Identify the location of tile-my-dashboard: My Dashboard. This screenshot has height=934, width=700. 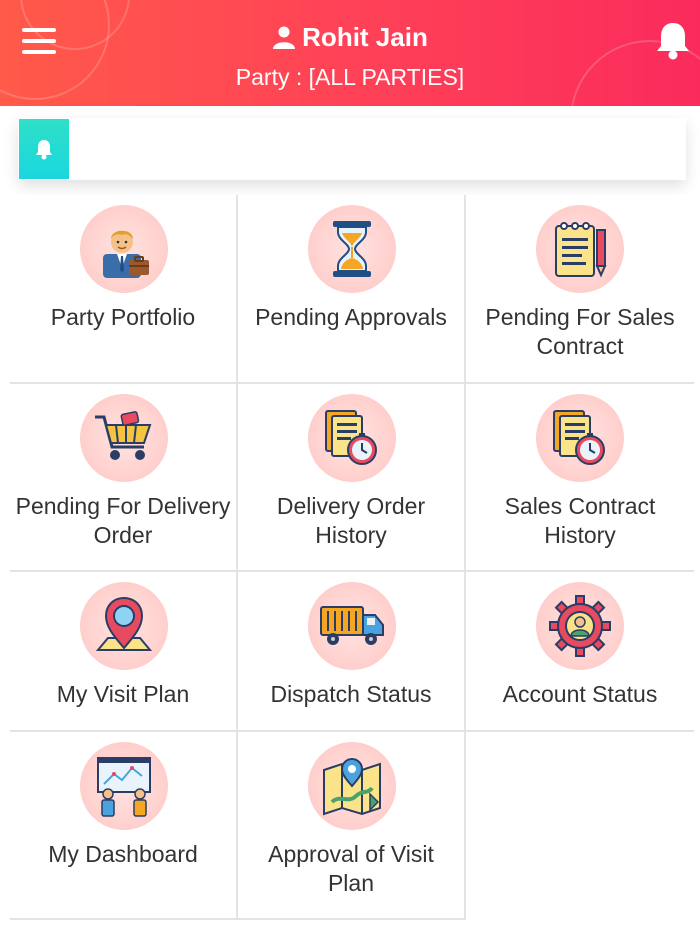
(124, 826).